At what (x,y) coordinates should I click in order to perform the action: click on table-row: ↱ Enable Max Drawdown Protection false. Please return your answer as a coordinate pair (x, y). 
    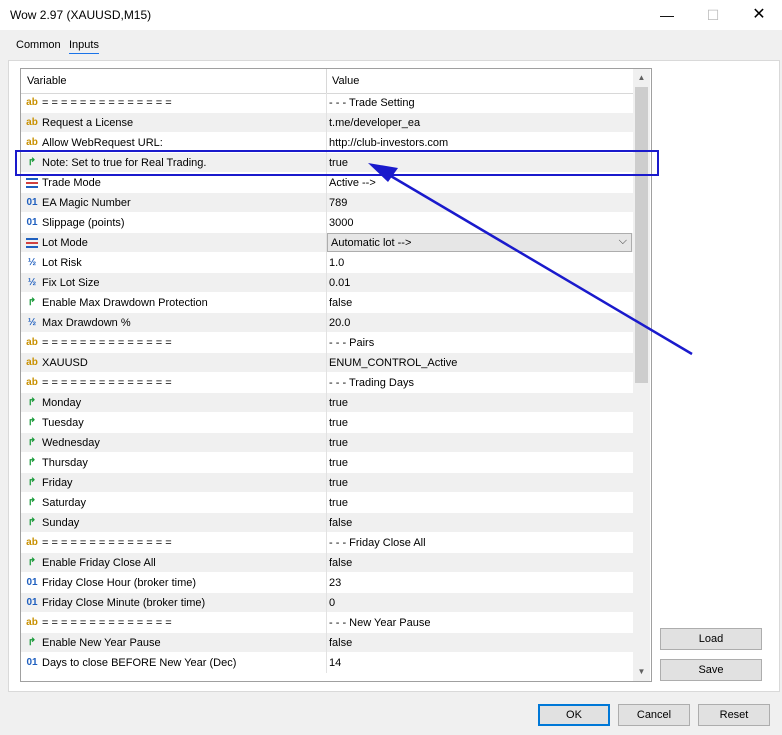
    Looking at the image, I should click on (327, 303).